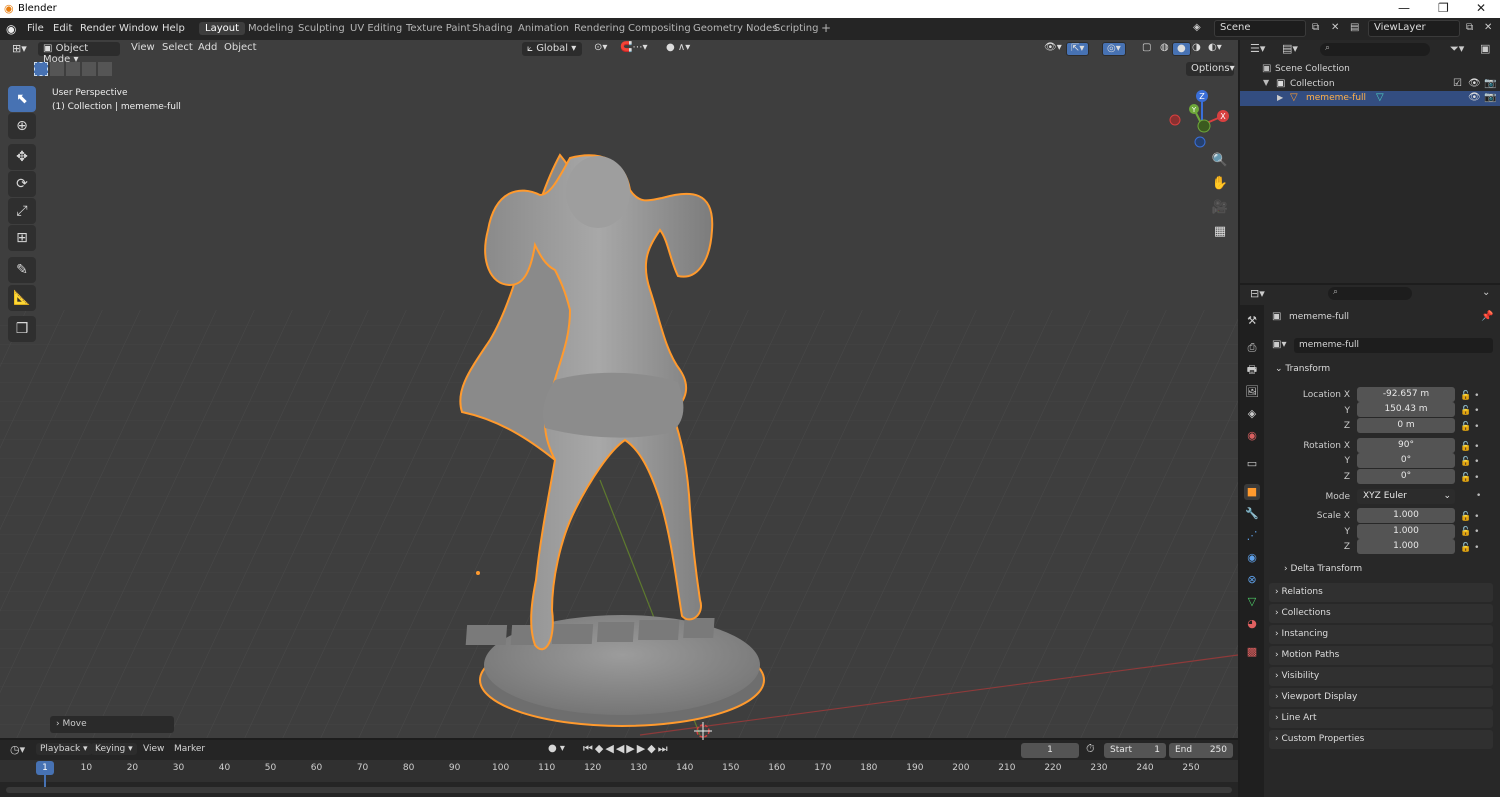 The image size is (1500, 797). I want to click on lock-rotation-x-icon: 🔓 •, so click(1469, 447).